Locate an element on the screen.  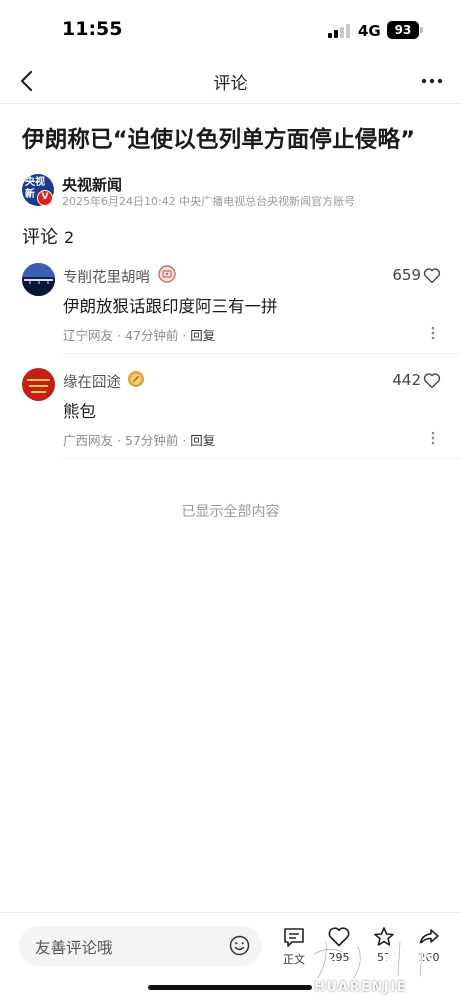
battery-icon: 93 is located at coordinates (403, 30).